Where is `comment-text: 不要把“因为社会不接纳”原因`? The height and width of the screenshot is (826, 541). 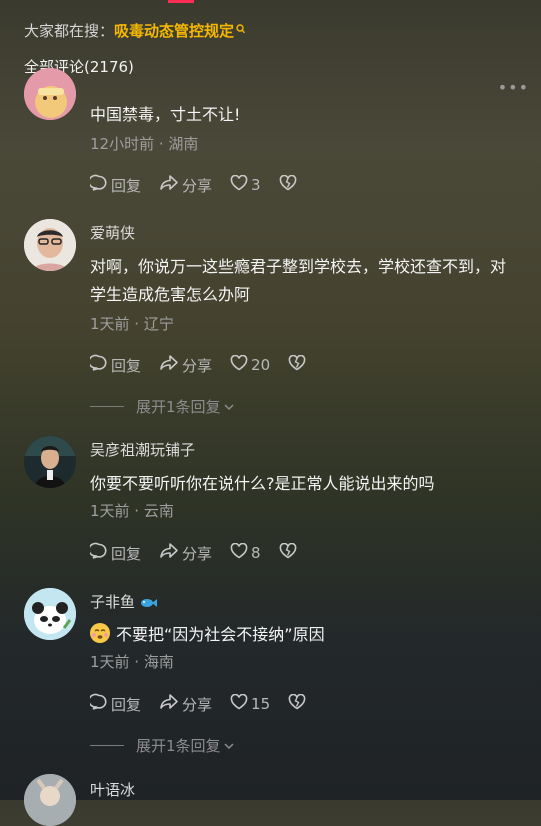
comment-text: 不要把“因为社会不接纳”原因 is located at coordinates (301, 635).